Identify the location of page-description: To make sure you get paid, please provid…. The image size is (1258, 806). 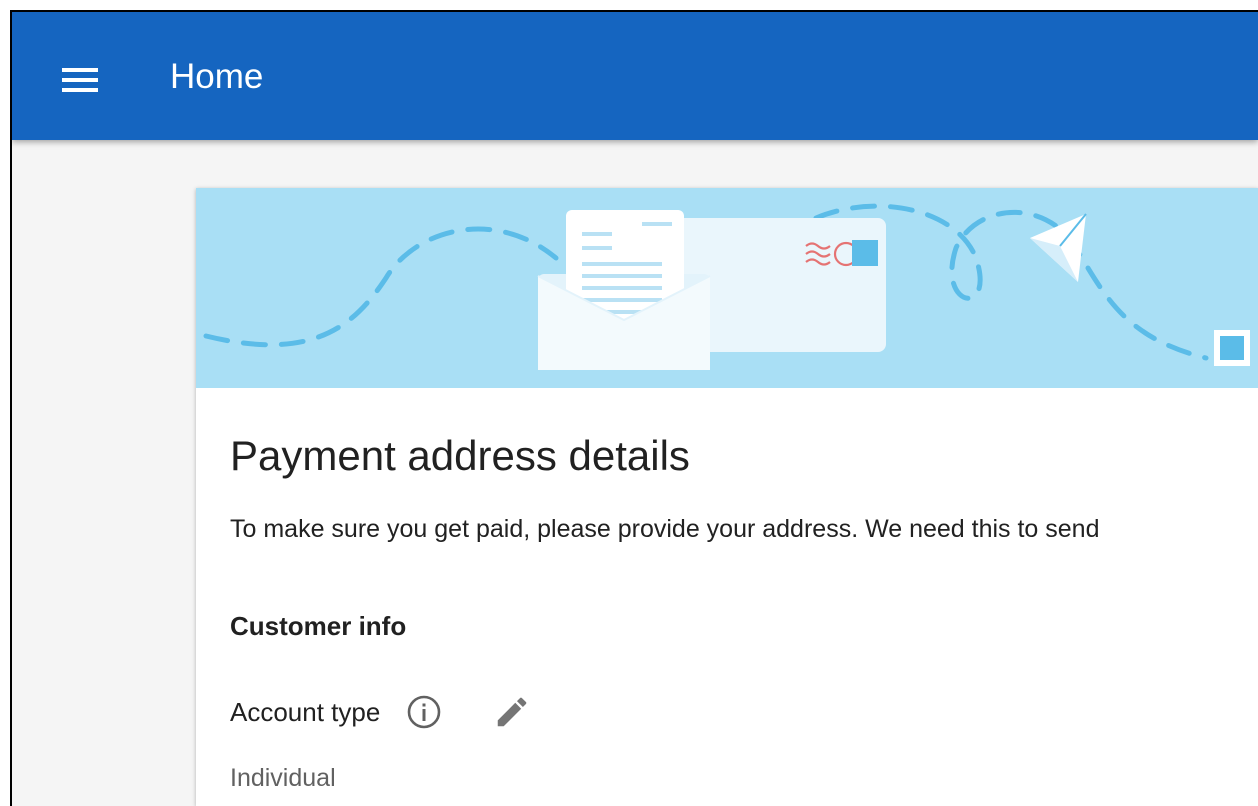
(665, 529).